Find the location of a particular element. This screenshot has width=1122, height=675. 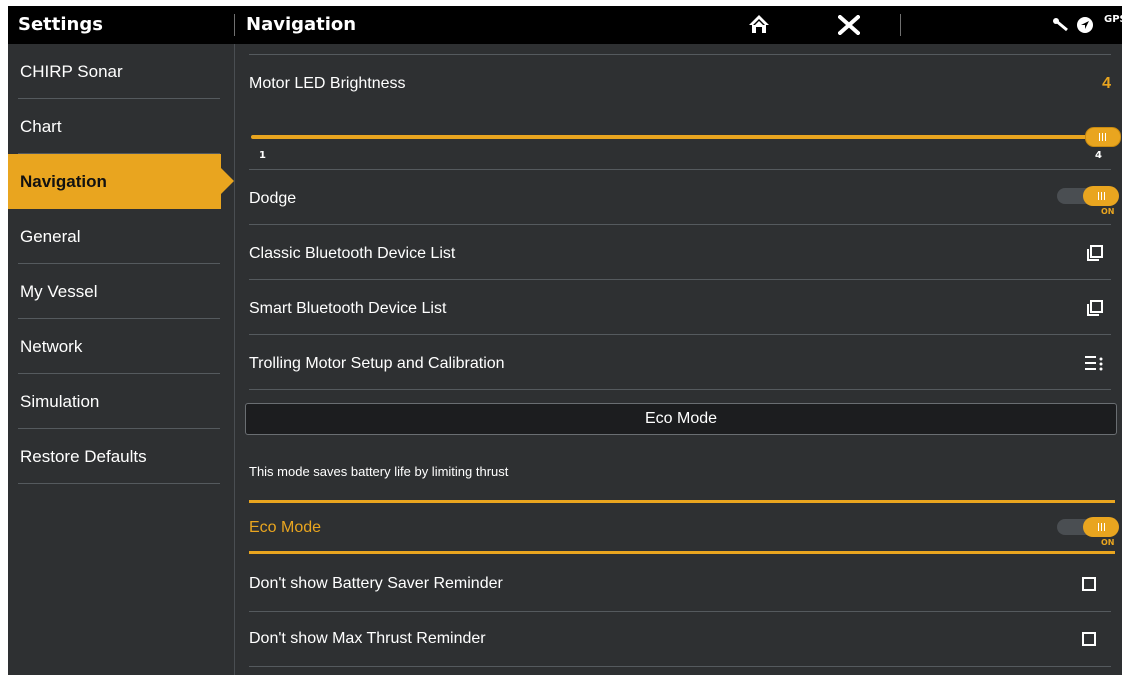

icon-divider is located at coordinates (900, 25).